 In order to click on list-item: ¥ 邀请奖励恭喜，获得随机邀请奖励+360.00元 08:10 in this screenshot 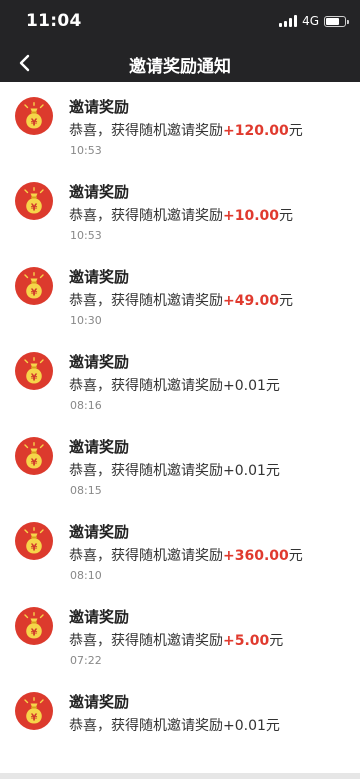, I will do `click(180, 549)`.